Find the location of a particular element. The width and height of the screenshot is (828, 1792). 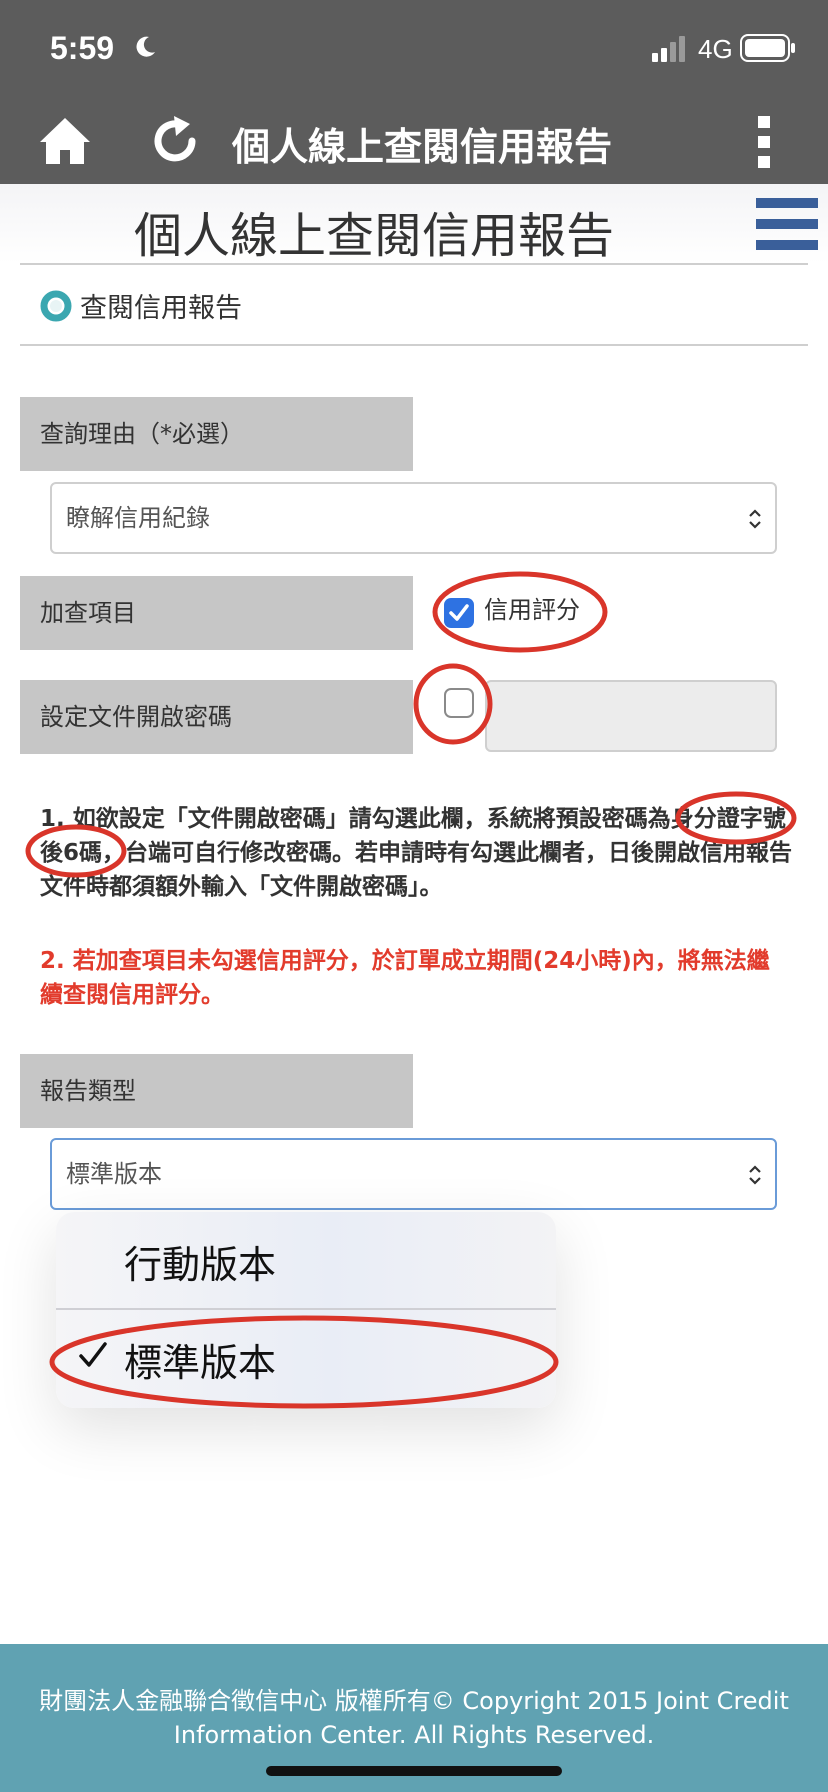

more-icon is located at coordinates (764, 142).